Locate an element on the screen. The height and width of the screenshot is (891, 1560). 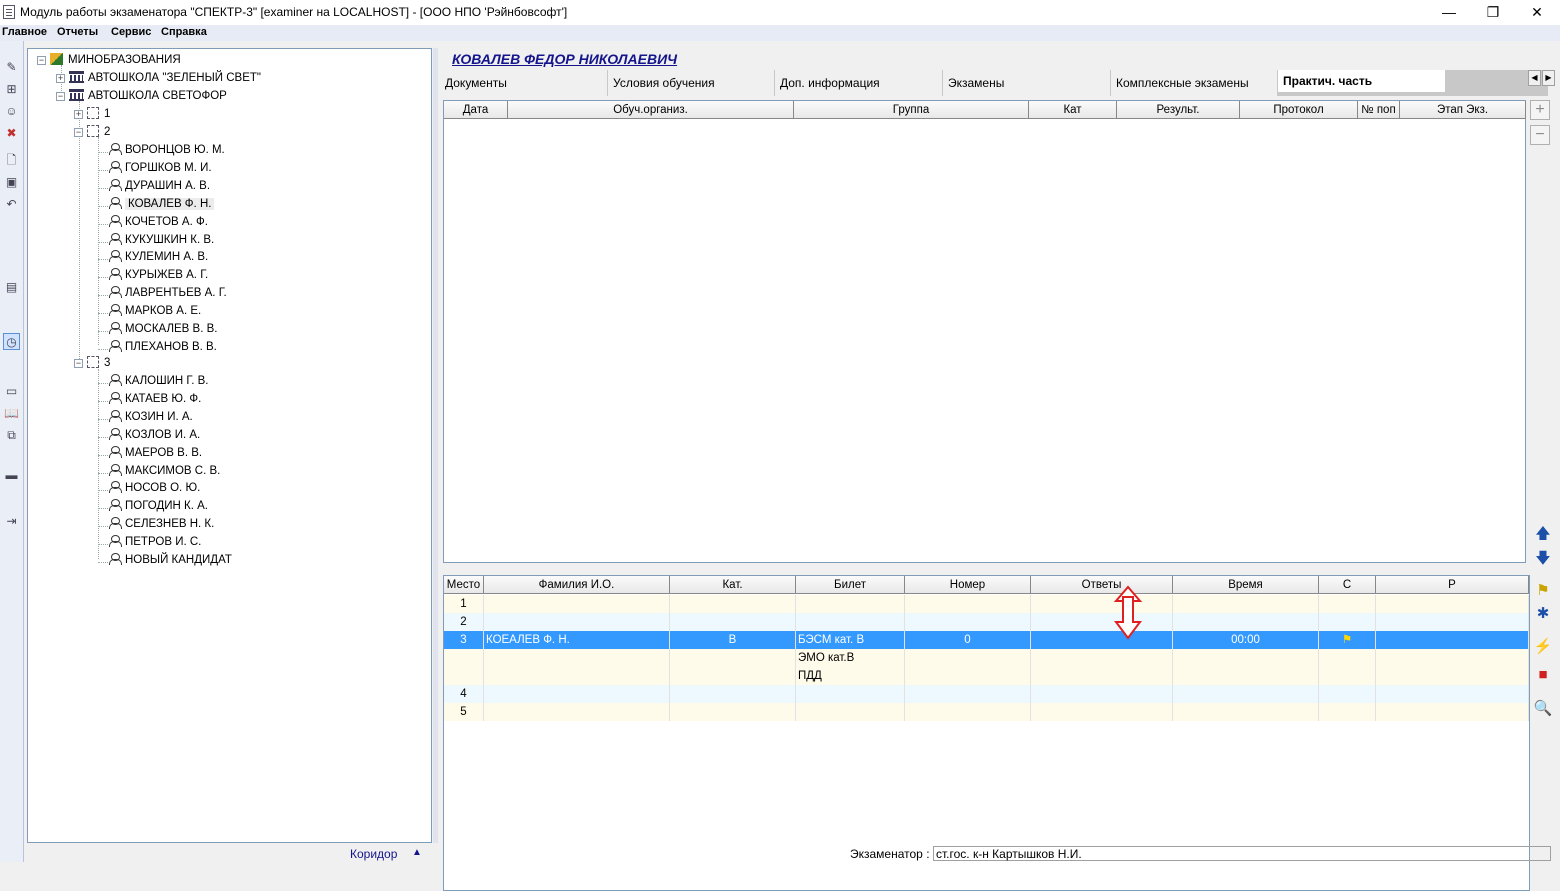
tree-node-person: КАТАЕВ Ю. Ф. is located at coordinates (155, 398).